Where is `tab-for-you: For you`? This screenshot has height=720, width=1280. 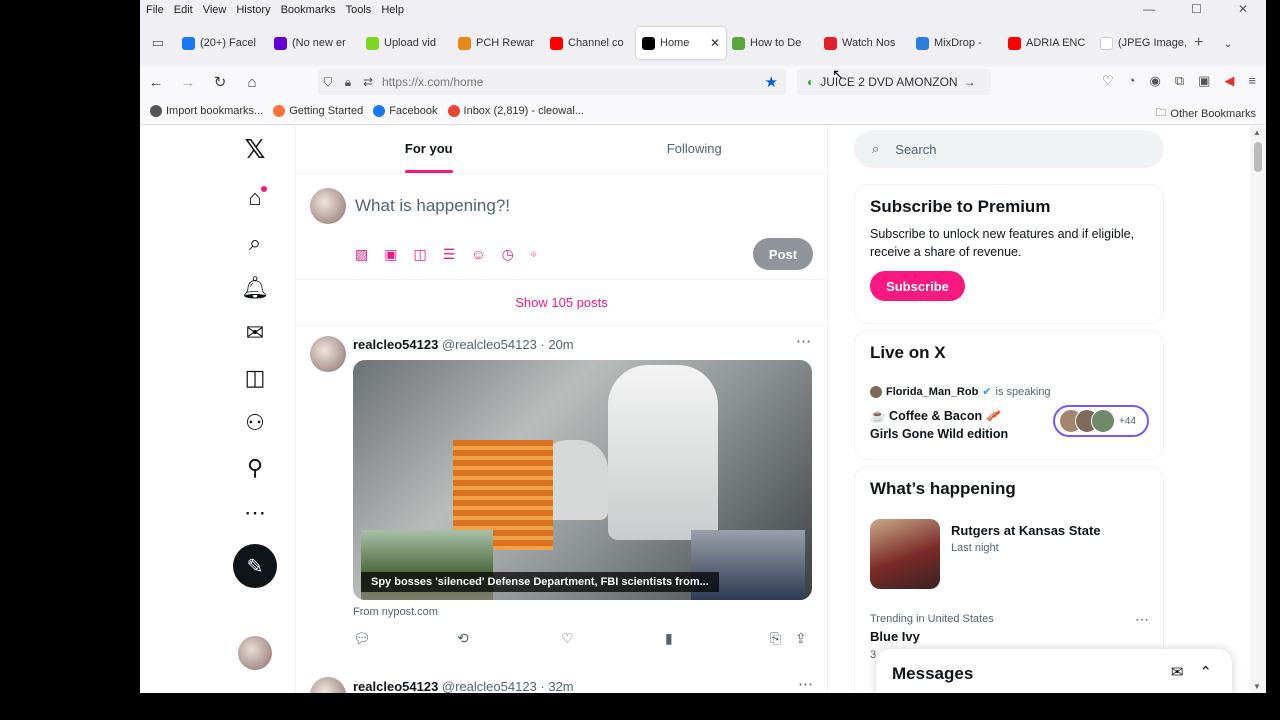
tab-for-you: For you is located at coordinates (429, 149).